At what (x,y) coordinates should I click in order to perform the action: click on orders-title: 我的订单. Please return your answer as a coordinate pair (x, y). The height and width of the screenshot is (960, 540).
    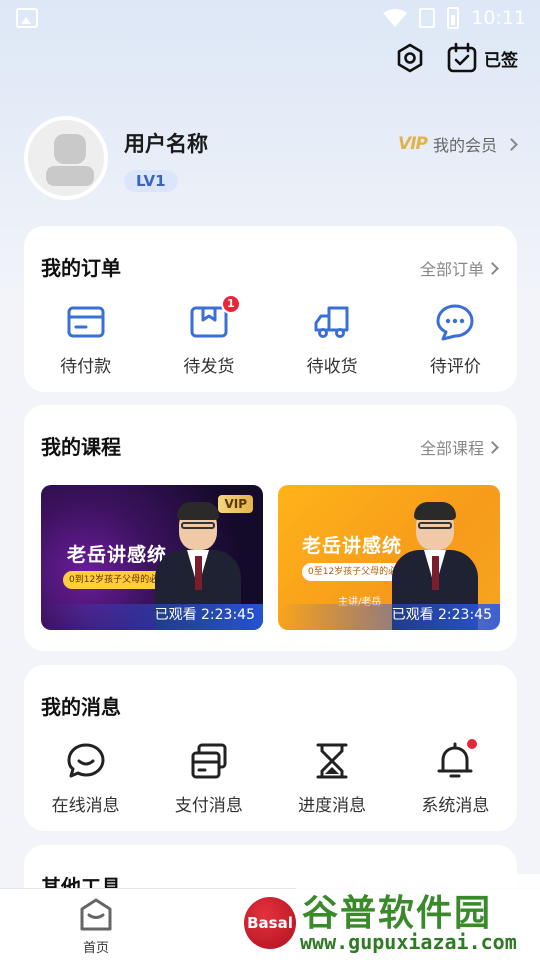
    Looking at the image, I should click on (81, 268).